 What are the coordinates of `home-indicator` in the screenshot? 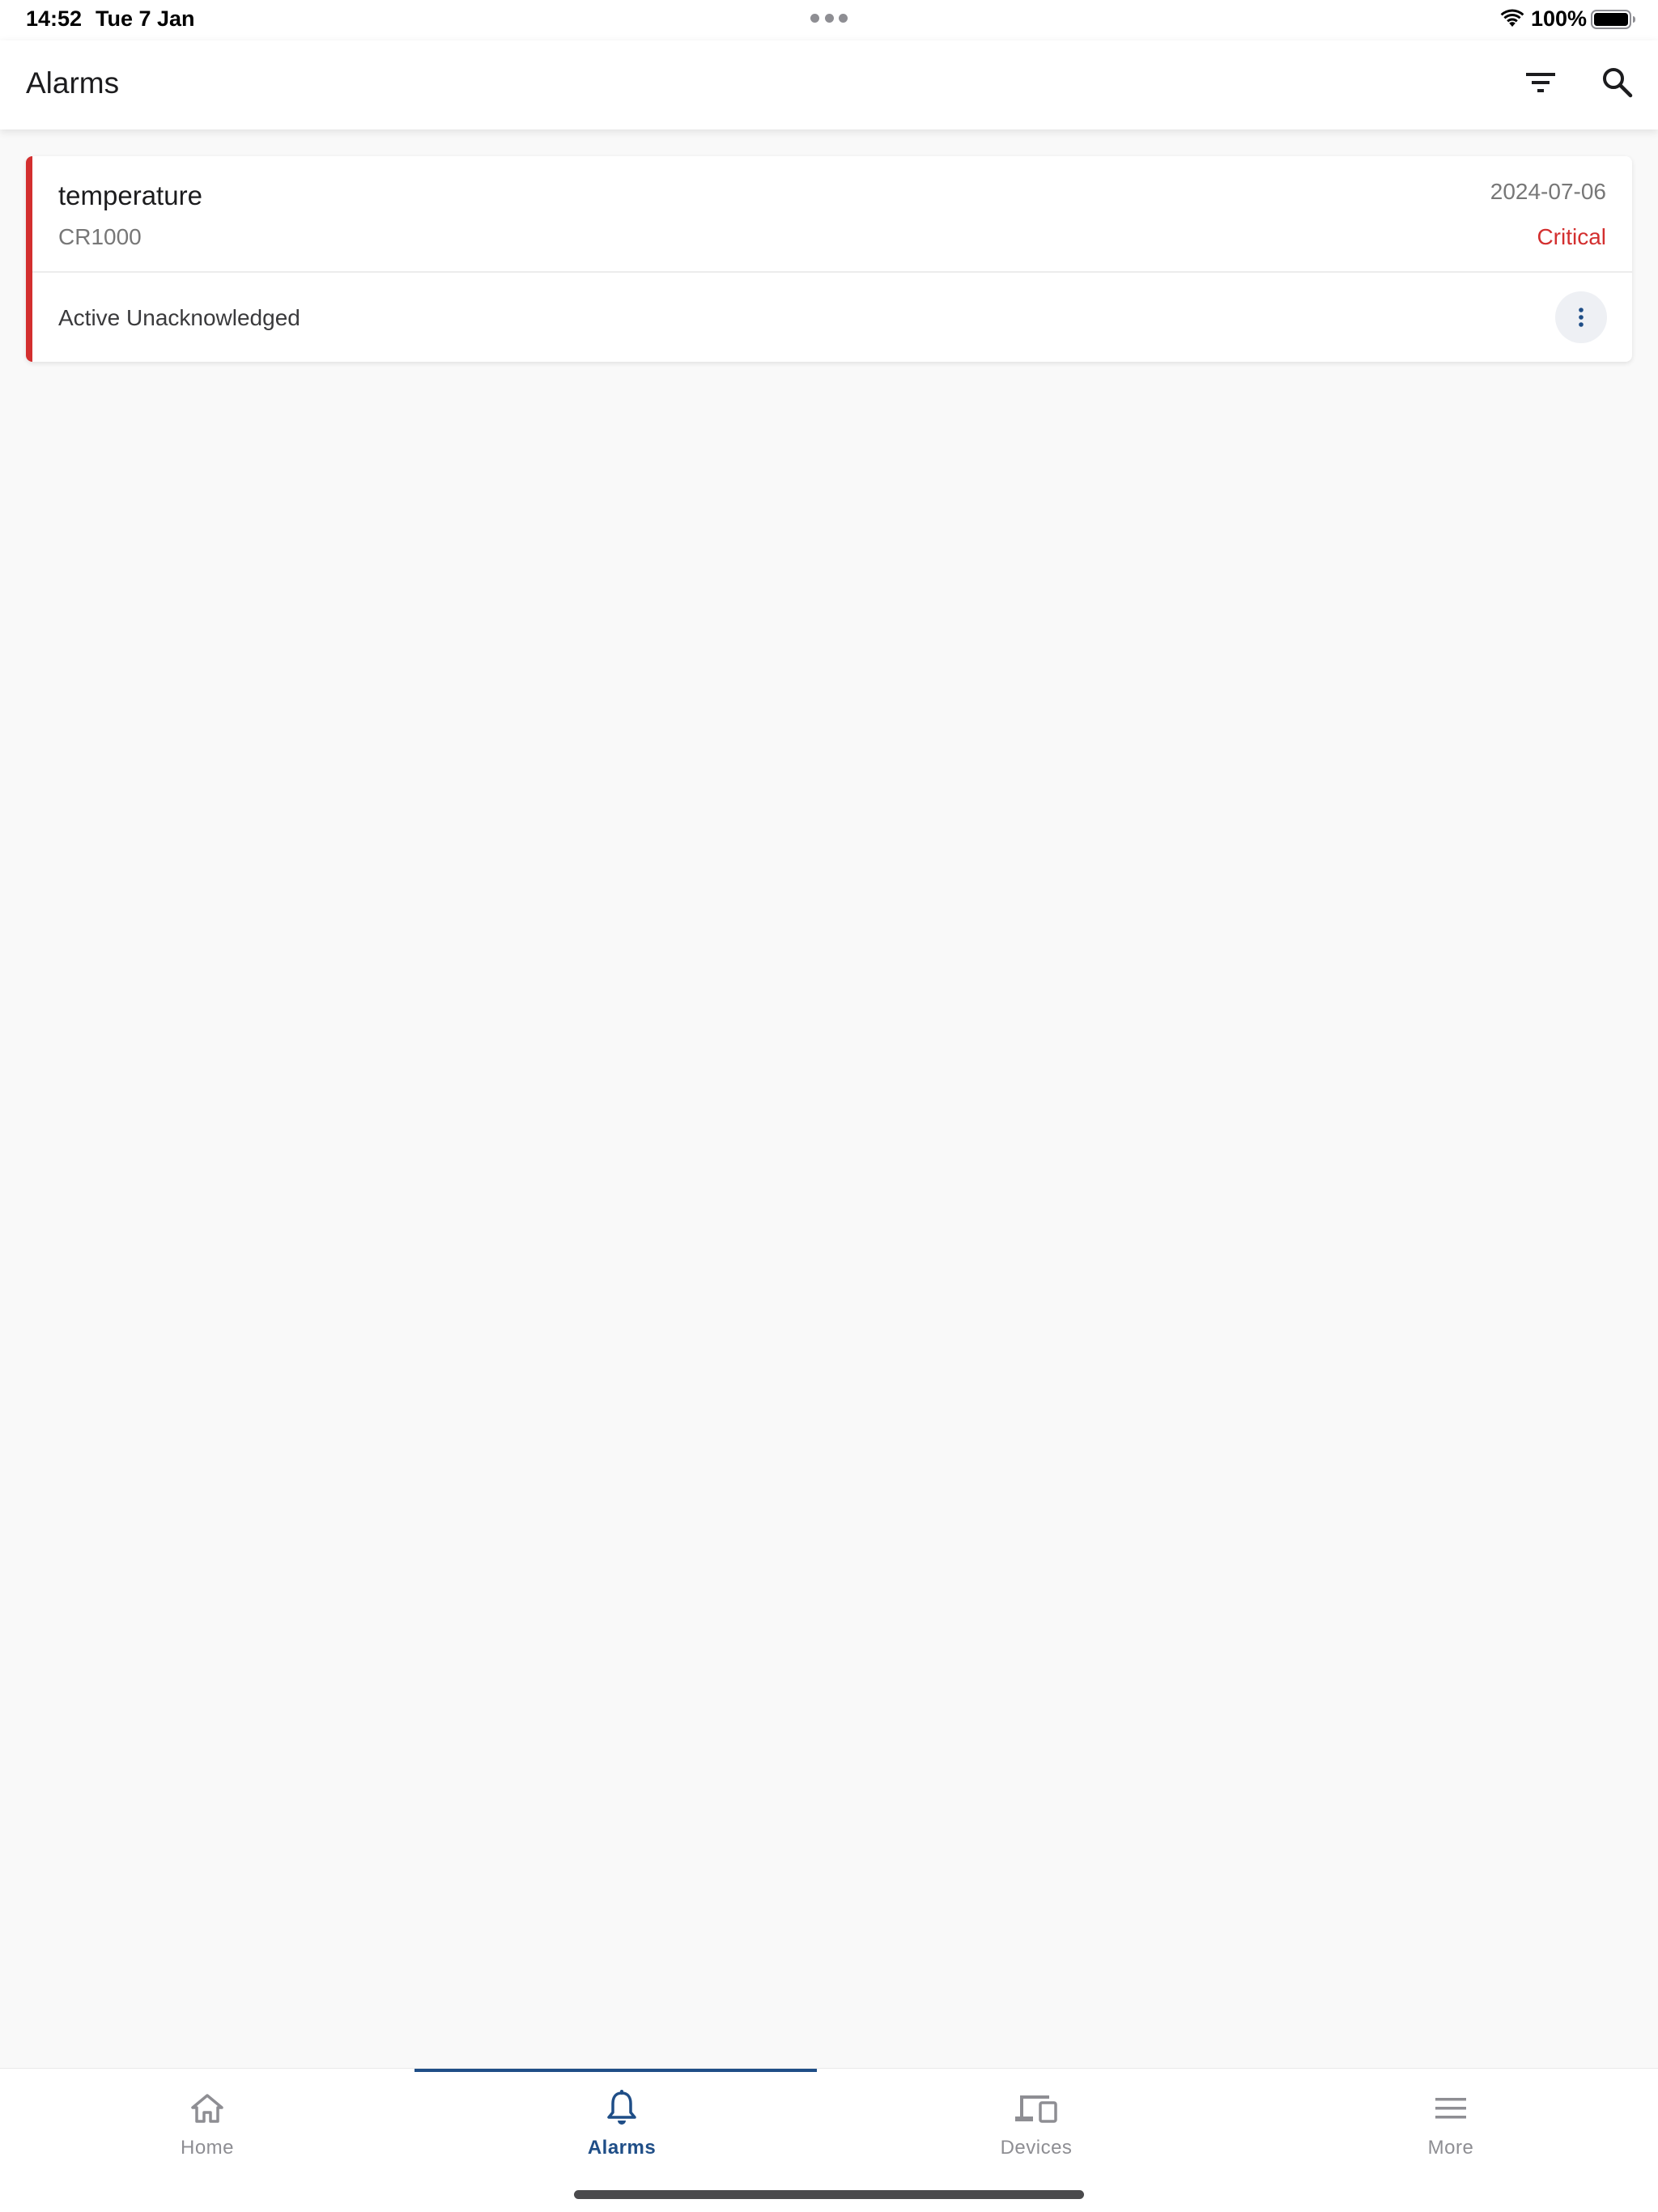 It's located at (829, 2194).